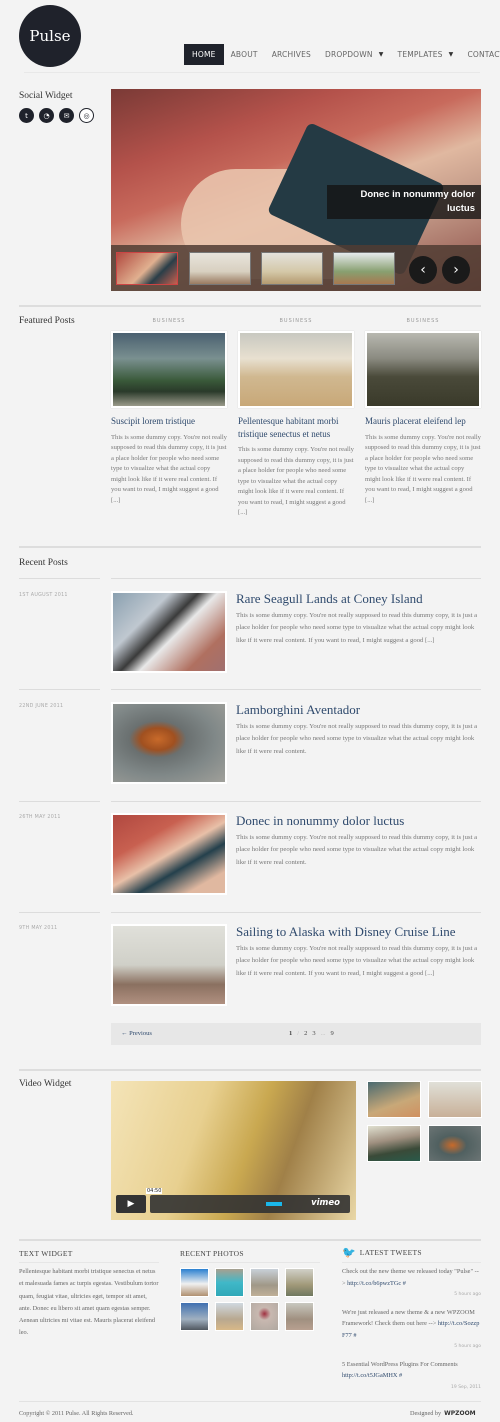 The image size is (500, 1422). I want to click on widget-divider, so click(411, 1262).